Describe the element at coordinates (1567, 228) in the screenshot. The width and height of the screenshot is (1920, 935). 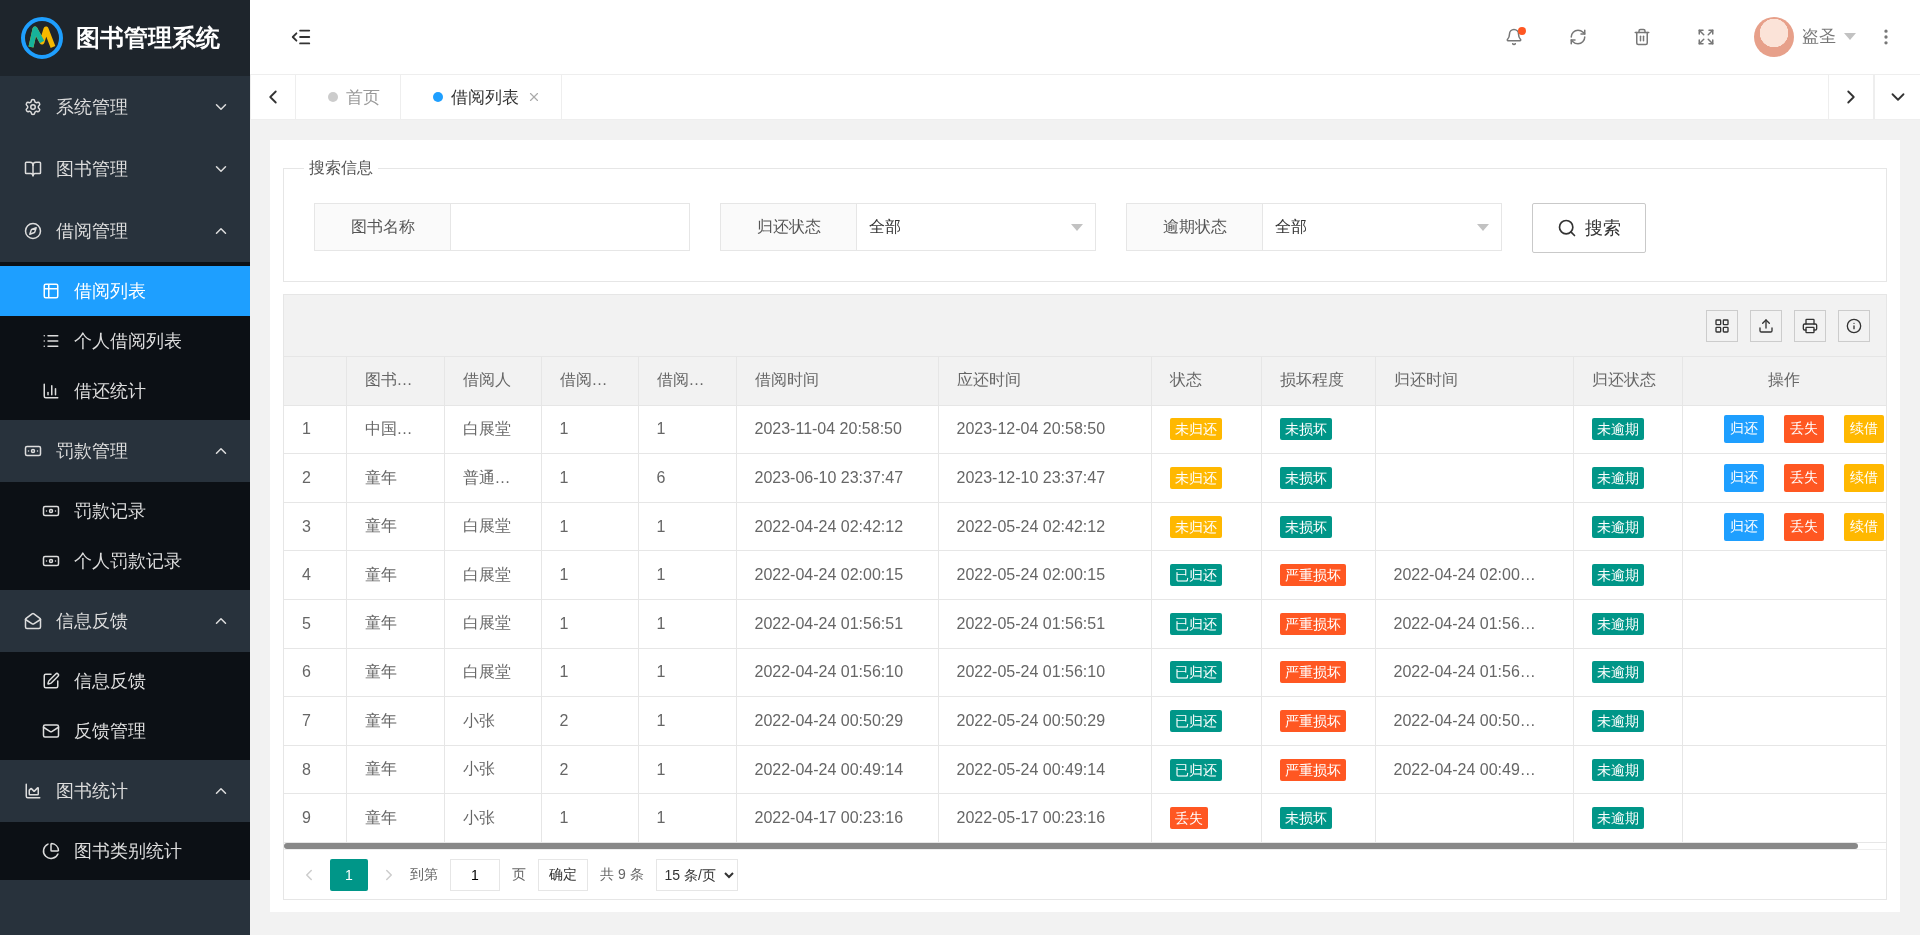
I see `search-icon` at that location.